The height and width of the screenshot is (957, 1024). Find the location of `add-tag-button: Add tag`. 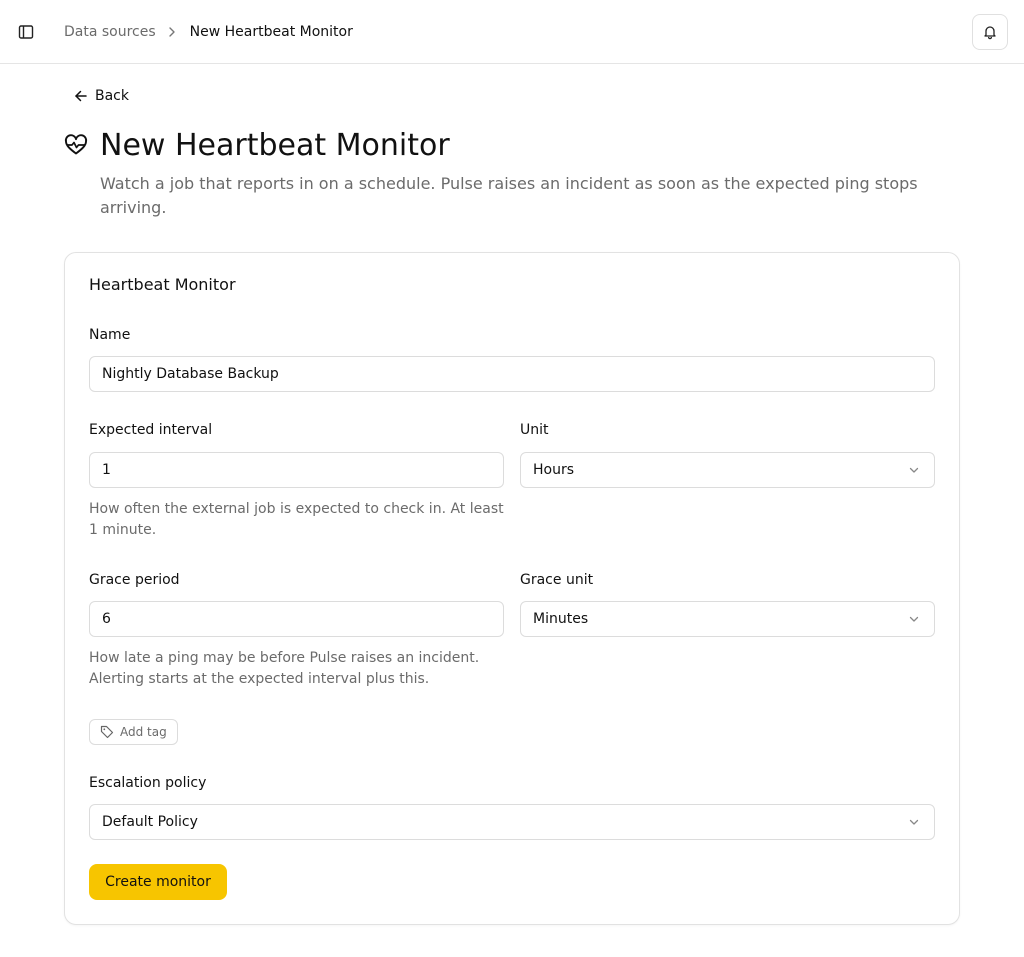

add-tag-button: Add tag is located at coordinates (133, 732).